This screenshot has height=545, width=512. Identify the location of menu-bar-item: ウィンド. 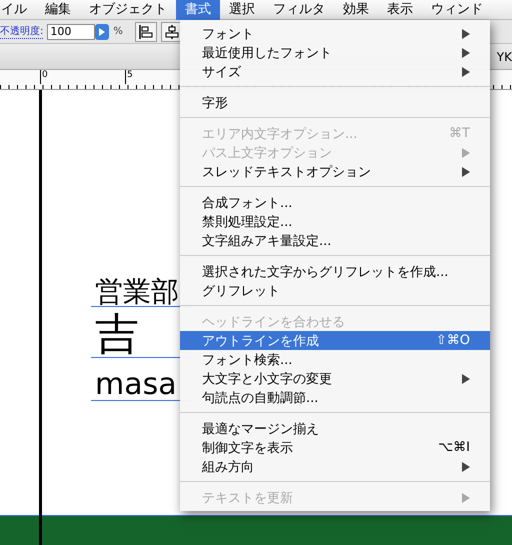
(457, 10).